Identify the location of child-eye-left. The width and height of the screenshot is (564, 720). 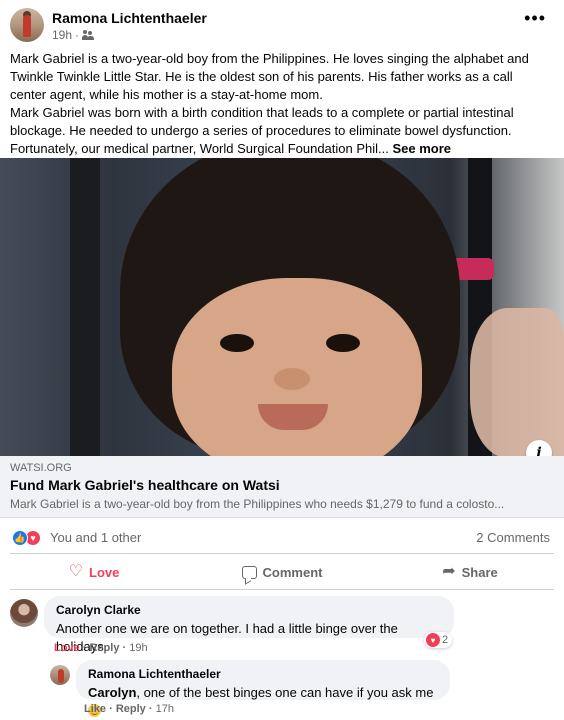
(237, 343).